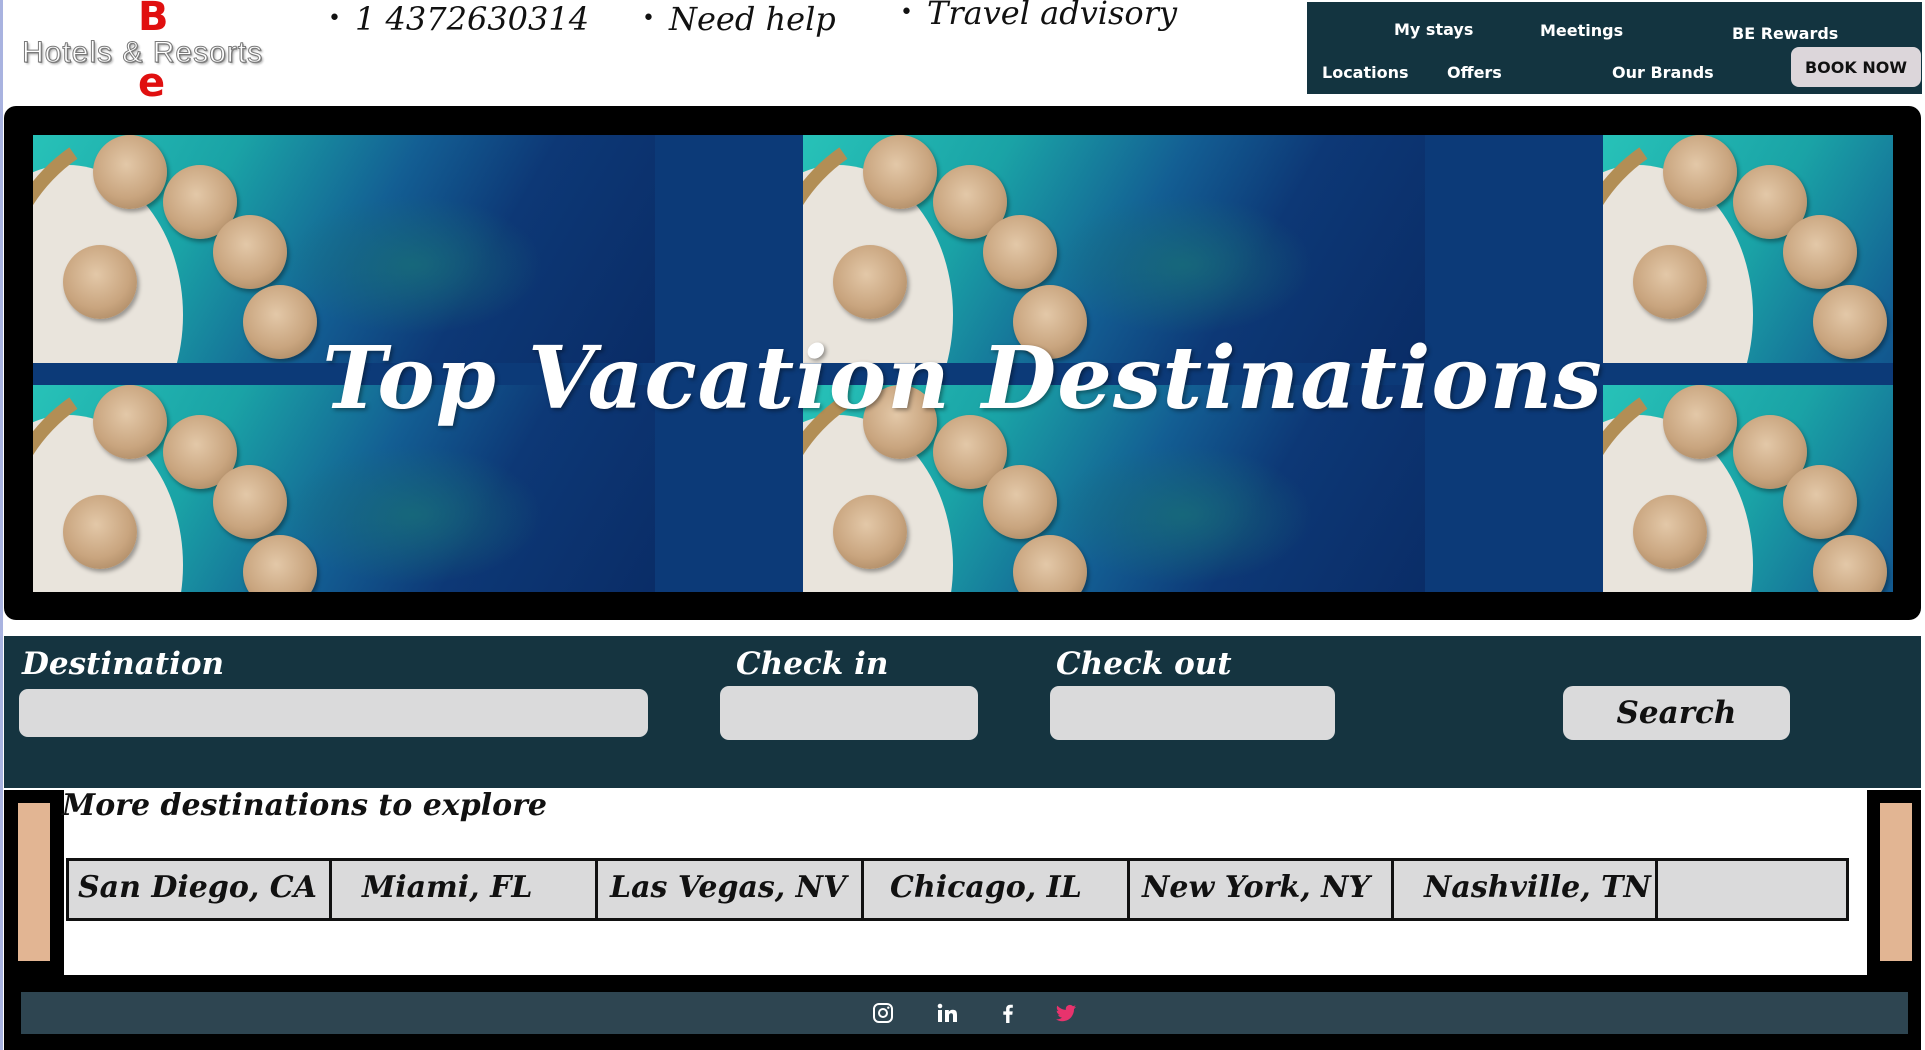  Describe the element at coordinates (34, 882) in the screenshot. I see `left-side-accent` at that location.